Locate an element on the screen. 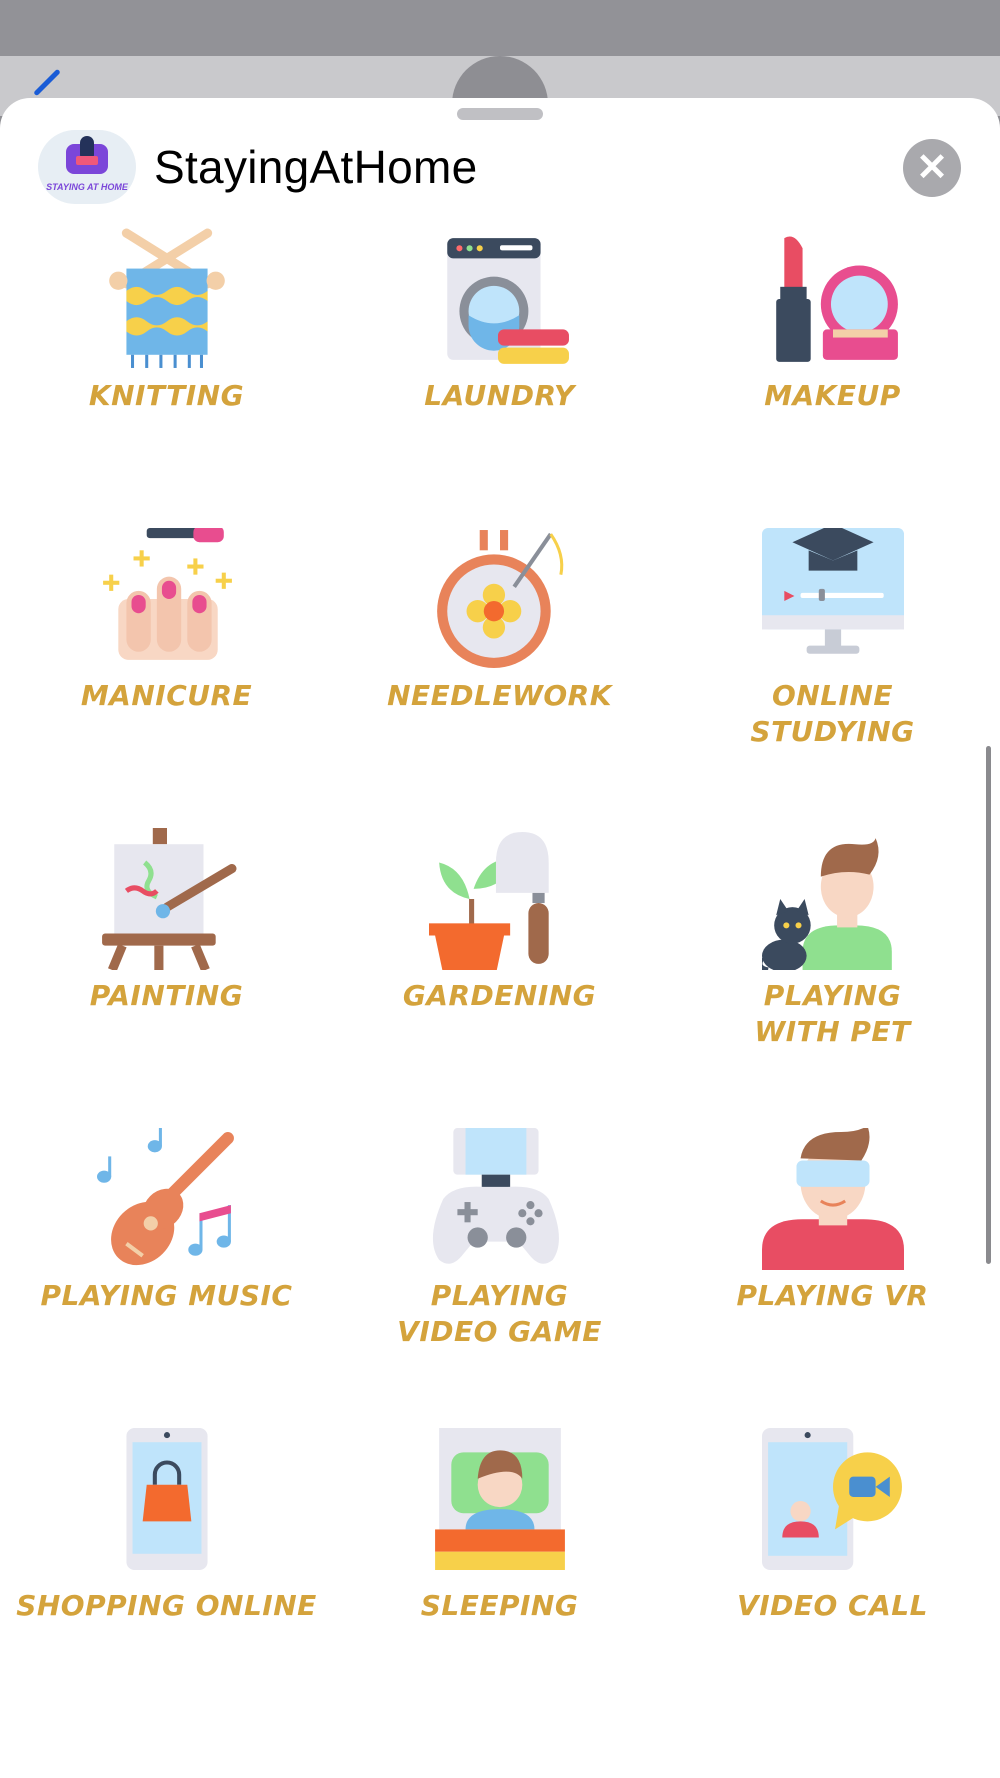  laptop-icon is located at coordinates (87, 160).